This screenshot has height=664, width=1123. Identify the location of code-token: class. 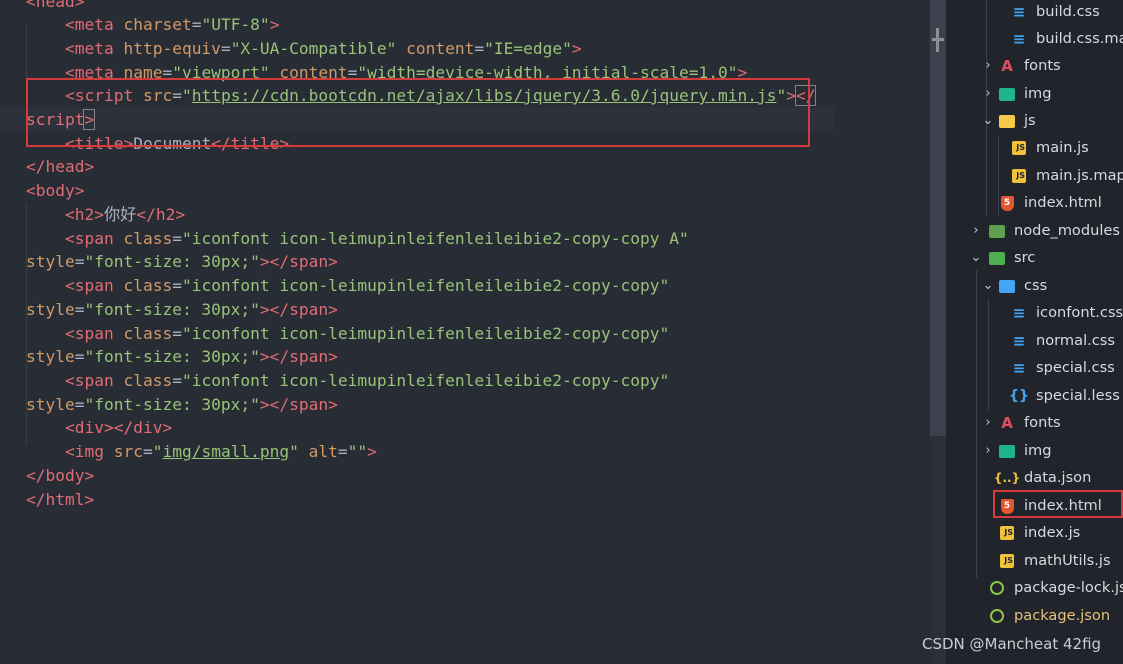
(148, 380).